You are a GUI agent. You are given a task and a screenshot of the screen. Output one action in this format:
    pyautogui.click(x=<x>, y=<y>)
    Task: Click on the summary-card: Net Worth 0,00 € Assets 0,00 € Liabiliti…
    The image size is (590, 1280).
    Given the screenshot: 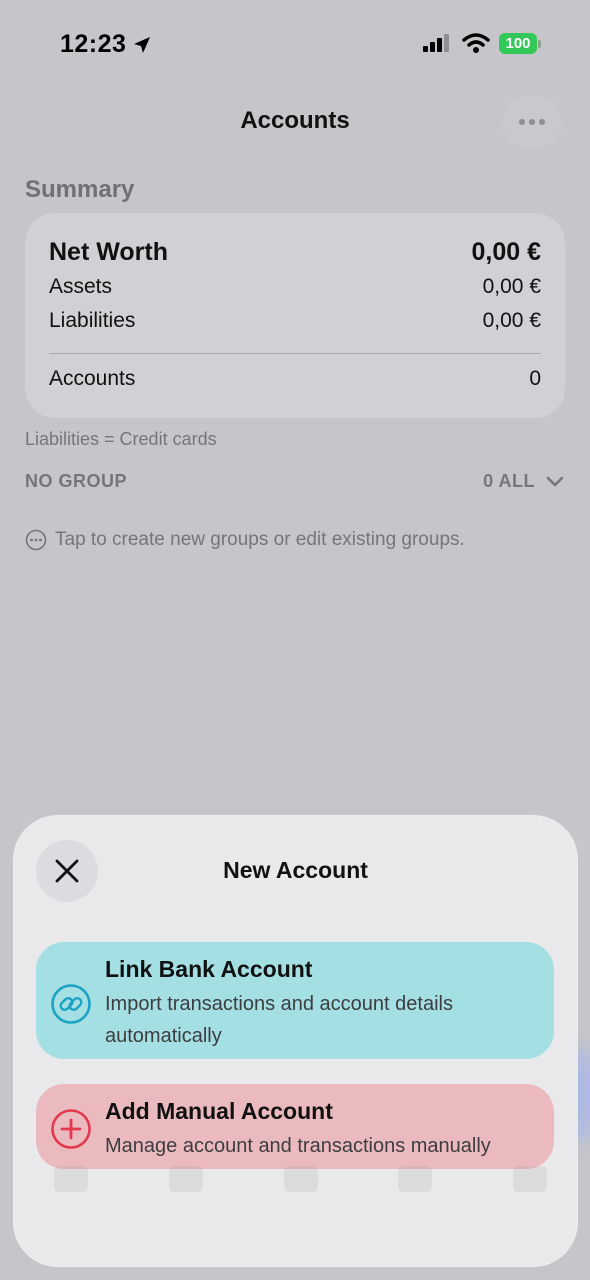 What is the action you would take?
    pyautogui.click(x=295, y=315)
    